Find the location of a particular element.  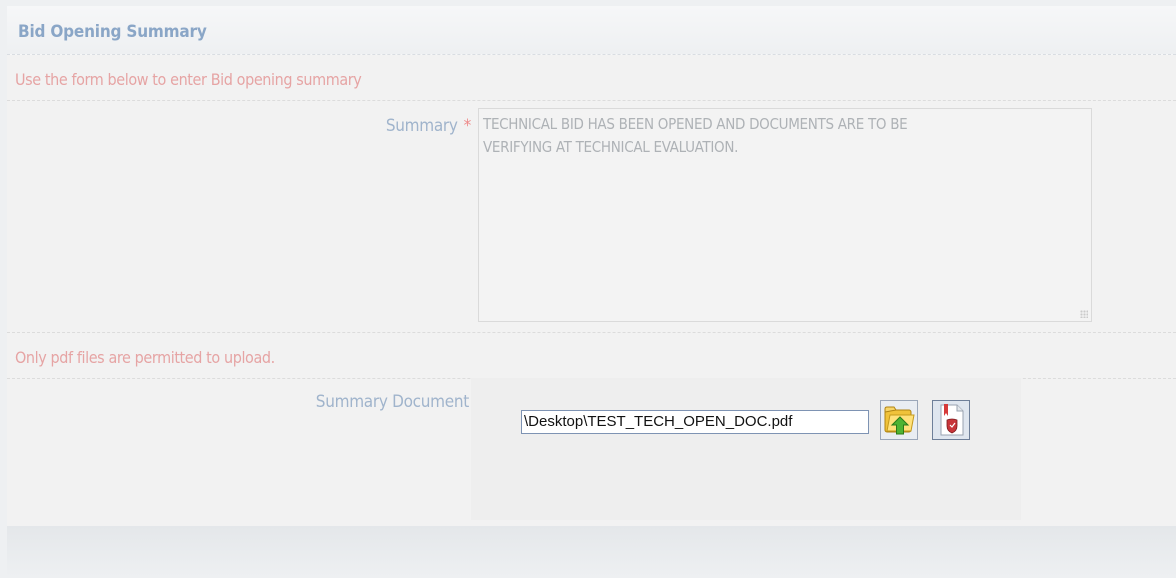

resize-grip-icon is located at coordinates (1084, 314).